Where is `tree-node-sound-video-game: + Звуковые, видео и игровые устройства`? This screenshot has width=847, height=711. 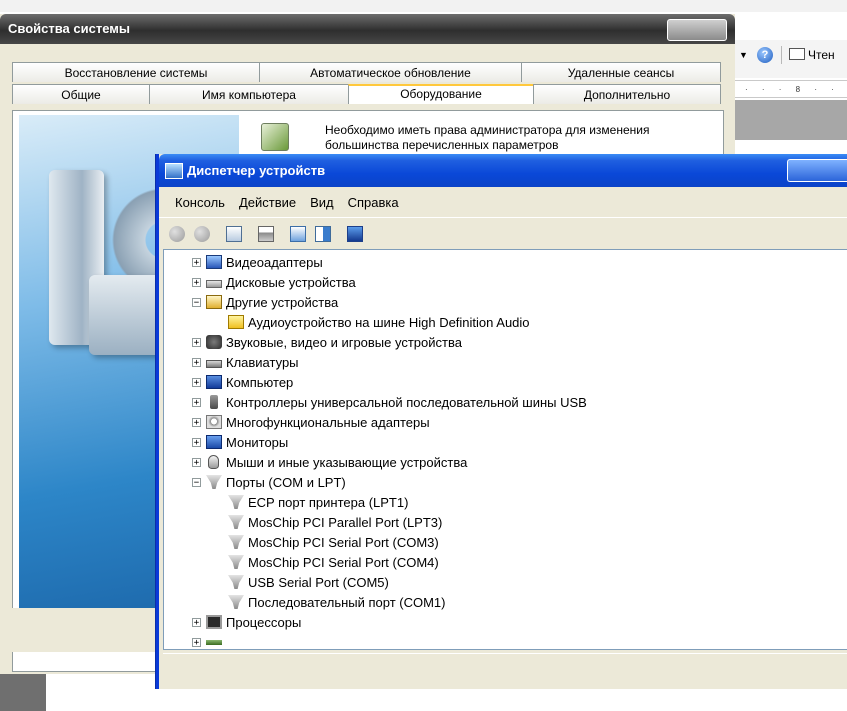 tree-node-sound-video-game: + Звуковые, видео и игровые устройства is located at coordinates (327, 342).